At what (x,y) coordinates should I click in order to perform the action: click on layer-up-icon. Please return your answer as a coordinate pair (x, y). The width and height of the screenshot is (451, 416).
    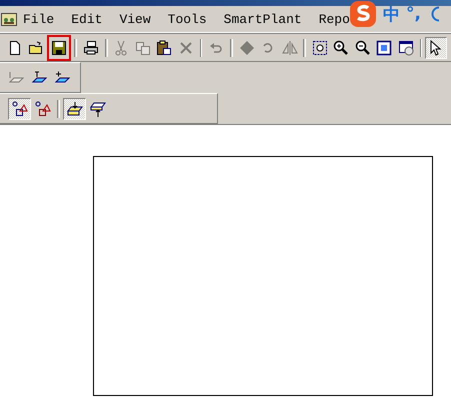
    Looking at the image, I should click on (98, 108).